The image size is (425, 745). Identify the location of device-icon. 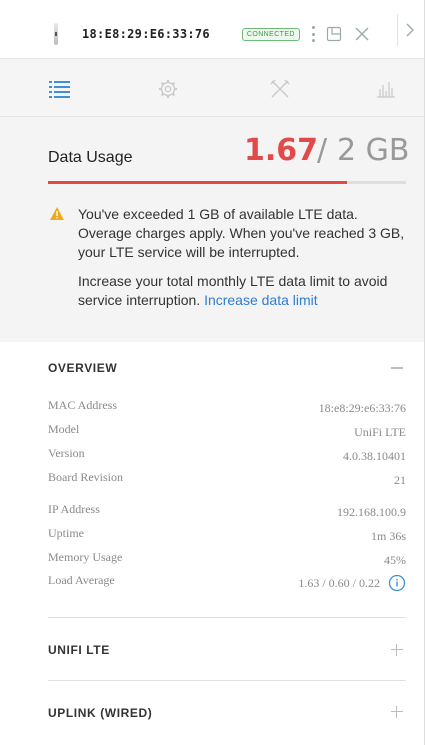
(56, 34).